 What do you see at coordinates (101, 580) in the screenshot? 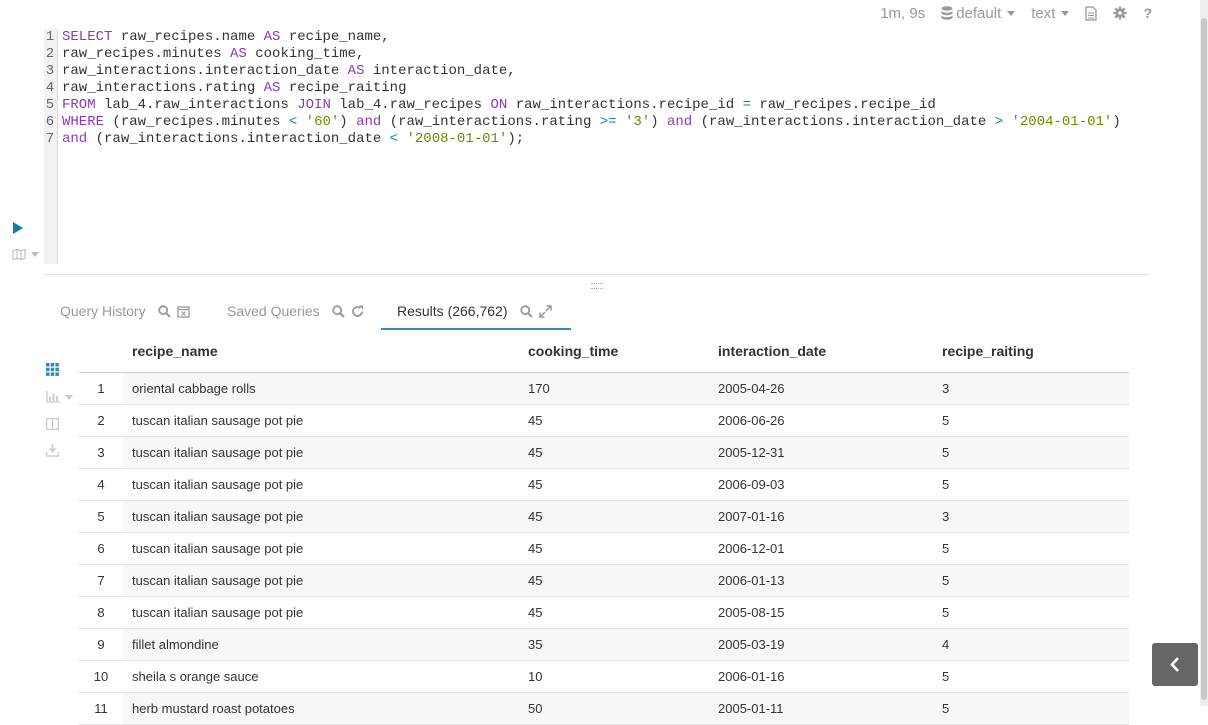
I see `row-number: 7` at bounding box center [101, 580].